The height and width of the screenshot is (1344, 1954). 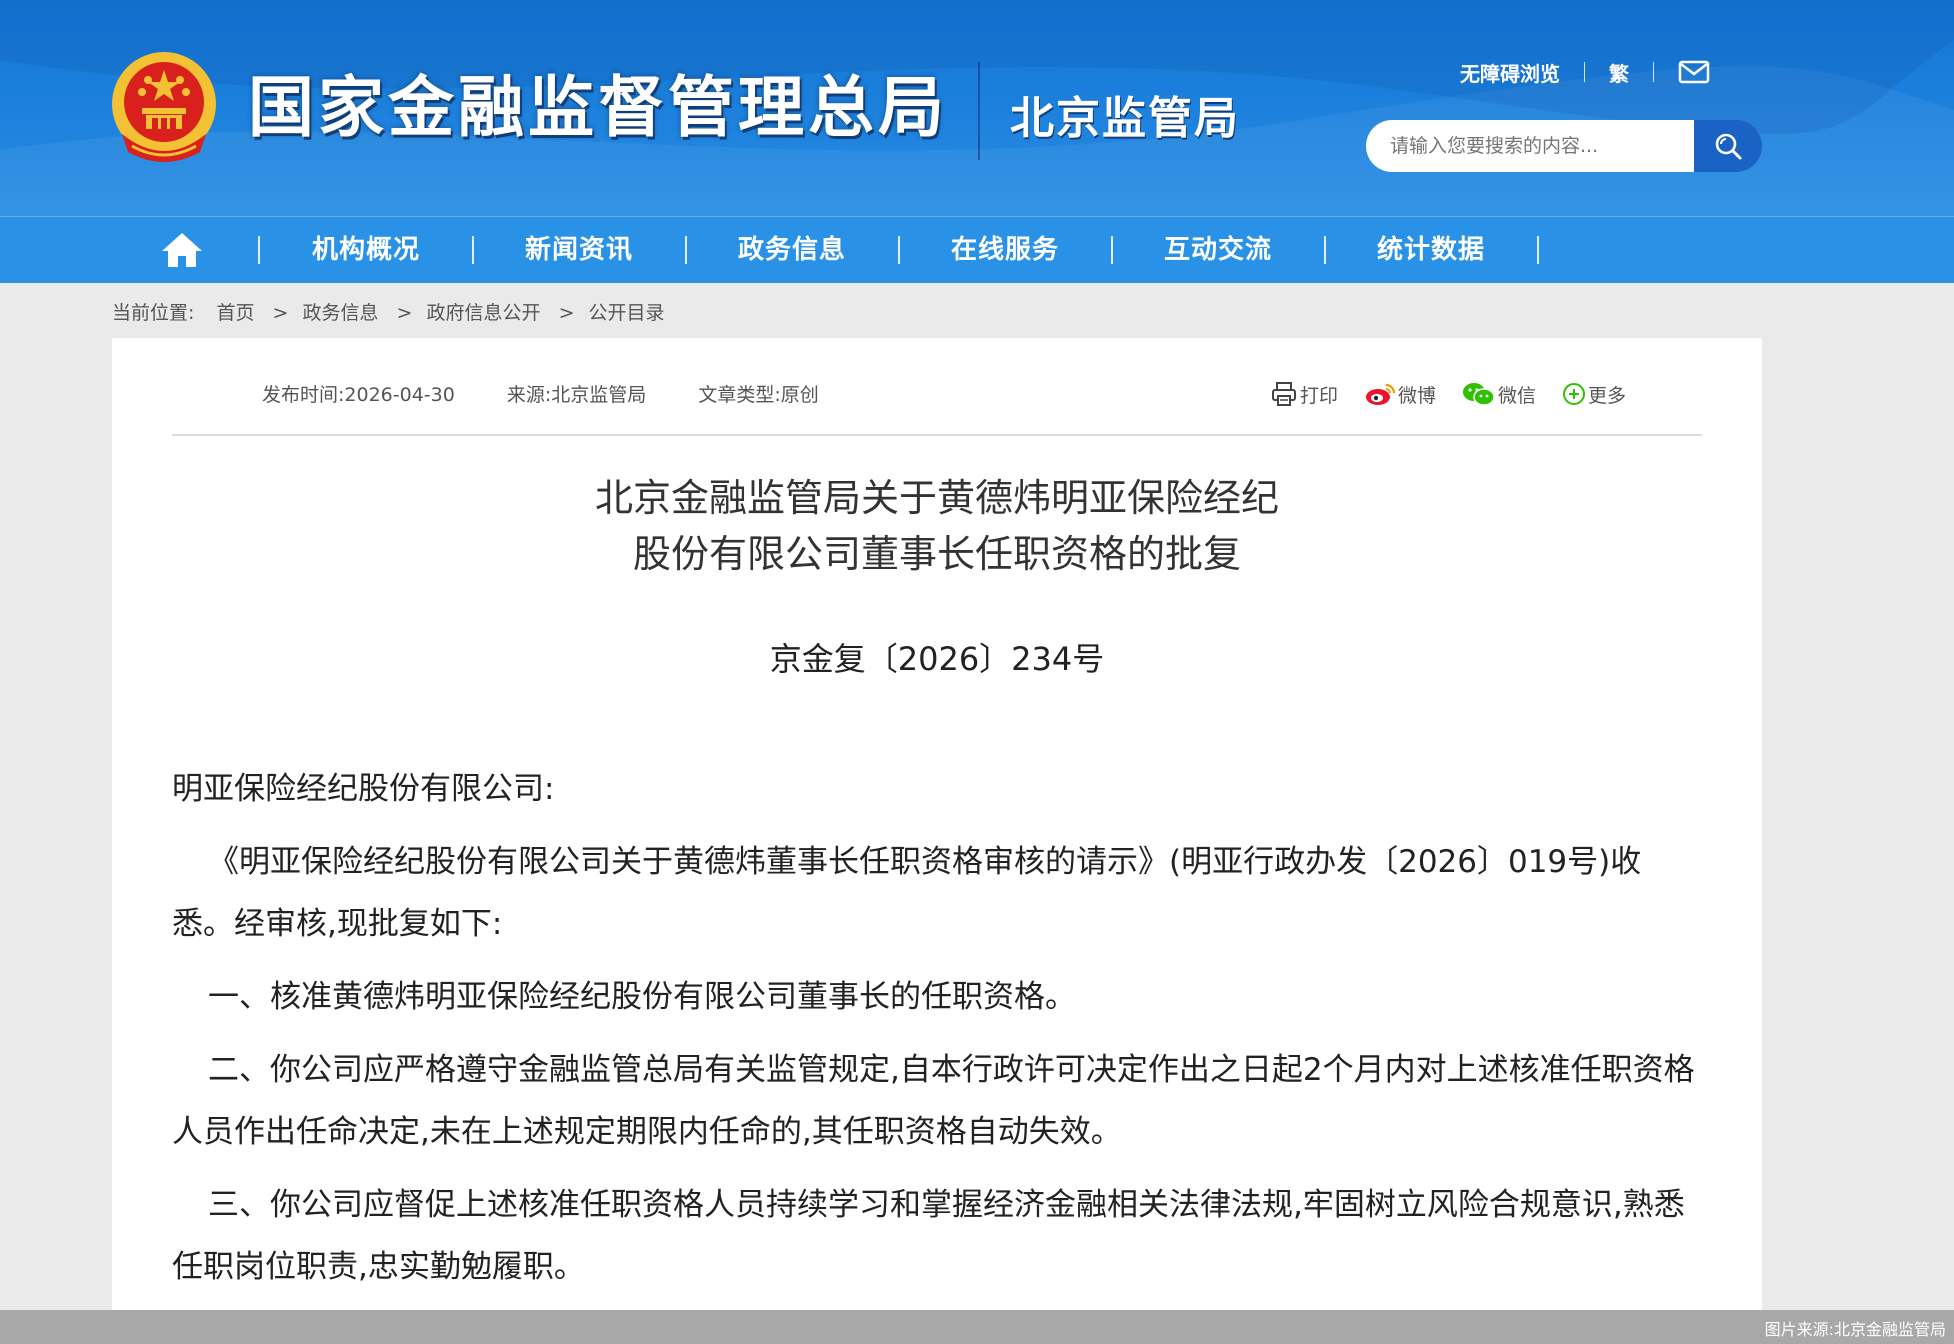 I want to click on print-label: 打印, so click(x=1319, y=395).